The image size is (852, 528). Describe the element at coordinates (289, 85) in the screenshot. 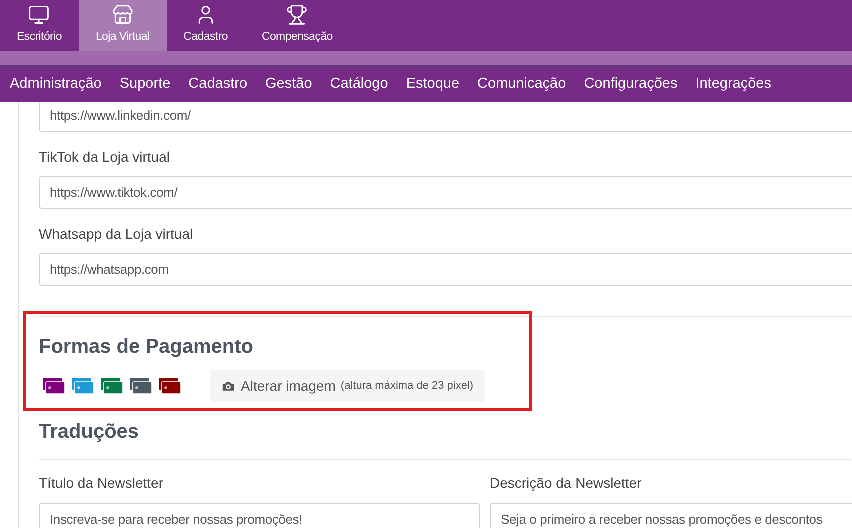

I see `menu-item: Gestão` at that location.